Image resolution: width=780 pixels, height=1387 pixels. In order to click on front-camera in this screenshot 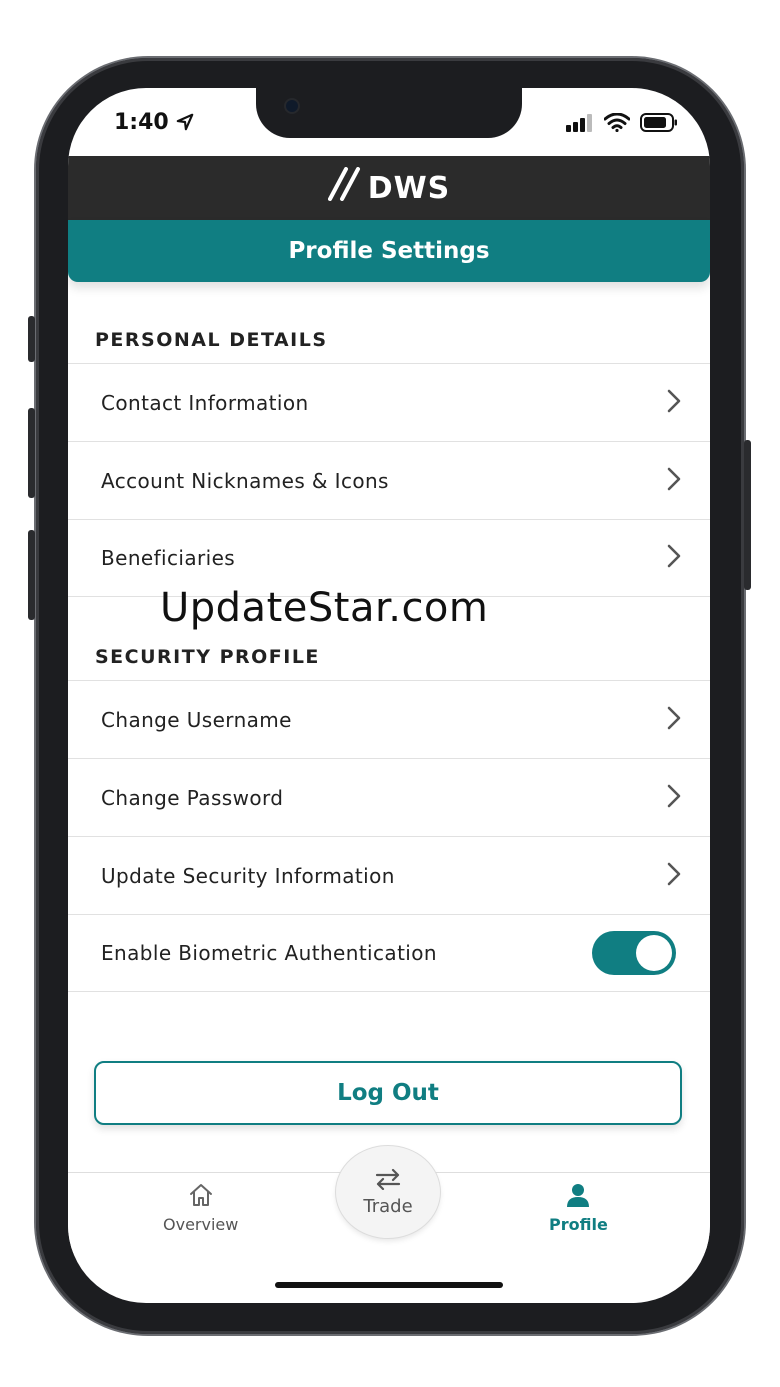, I will do `click(292, 106)`.